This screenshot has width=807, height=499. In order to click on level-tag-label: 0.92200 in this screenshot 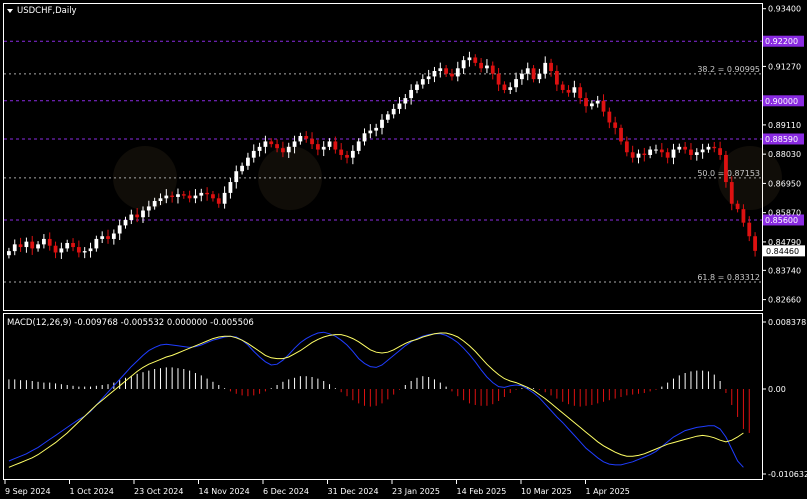, I will do `click(781, 41)`.